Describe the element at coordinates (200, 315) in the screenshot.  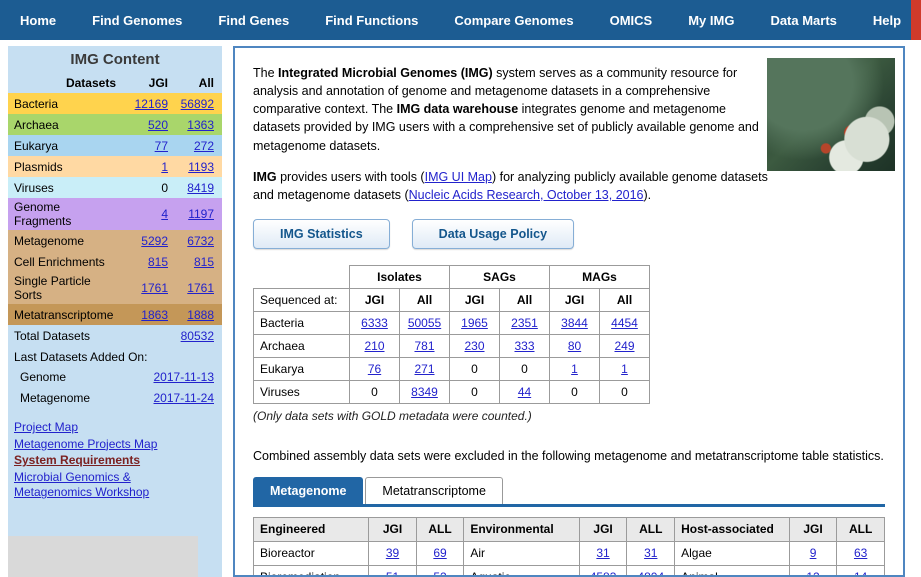
I see `dataset-all-link: 1888` at that location.